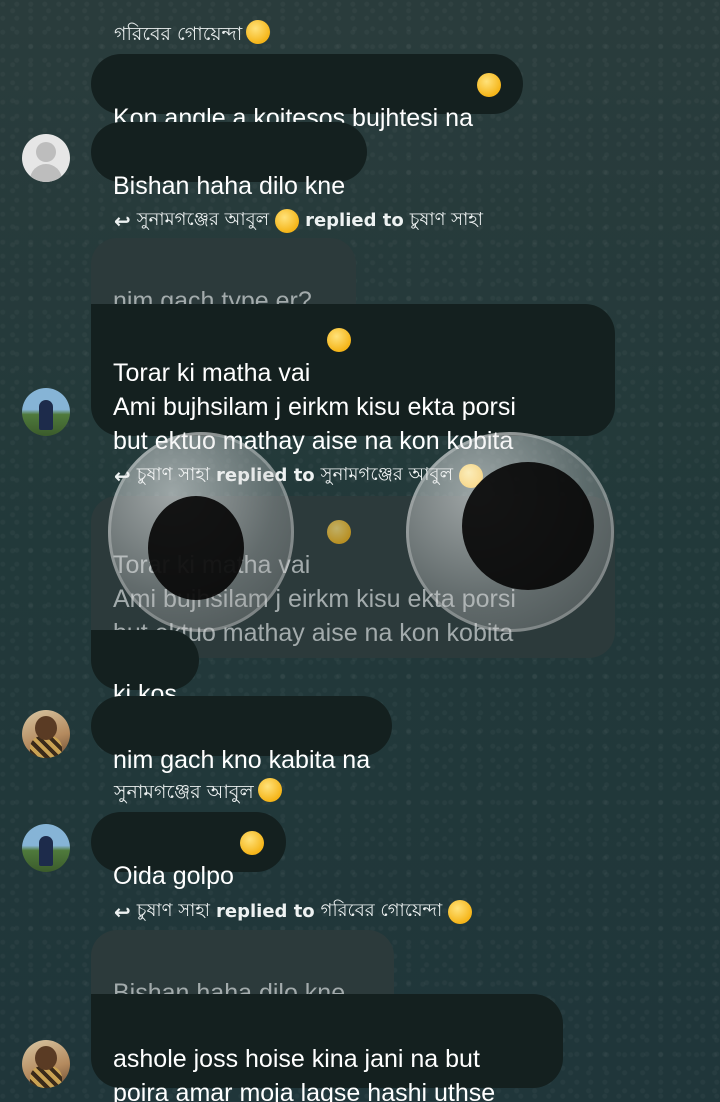 This screenshot has width=720, height=1102. I want to click on quoted-message: Bishan haha dilo kne, so click(242, 968).